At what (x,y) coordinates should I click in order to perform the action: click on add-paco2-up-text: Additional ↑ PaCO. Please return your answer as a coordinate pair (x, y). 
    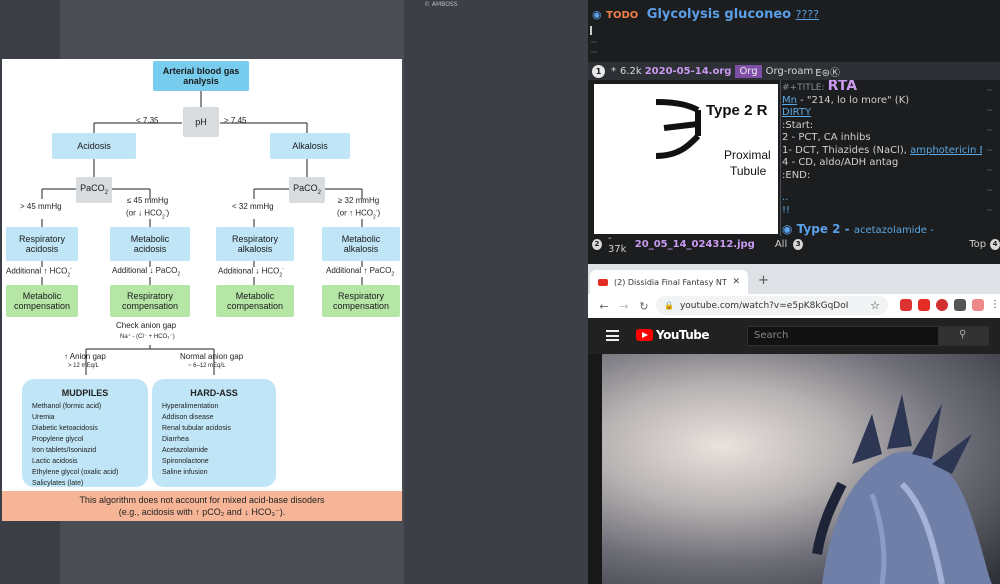
    Looking at the image, I should click on (359, 270).